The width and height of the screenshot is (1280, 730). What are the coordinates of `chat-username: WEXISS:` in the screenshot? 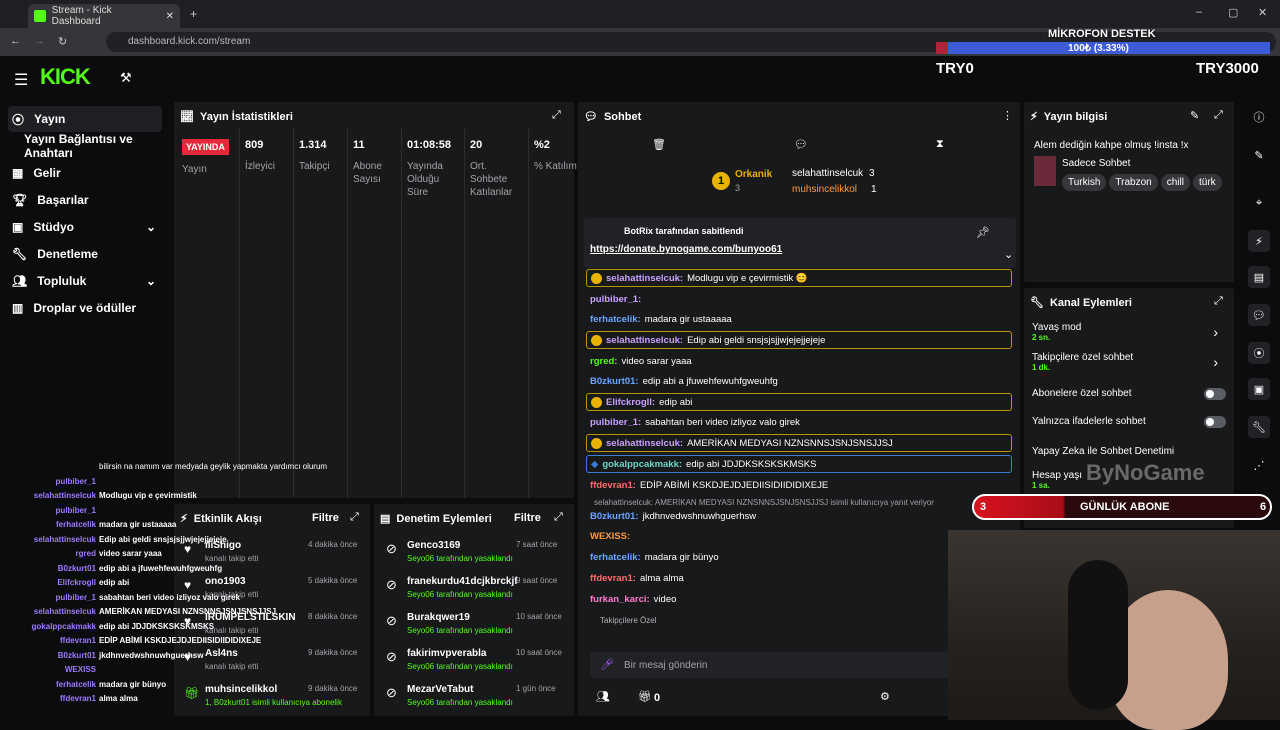 It's located at (610, 536).